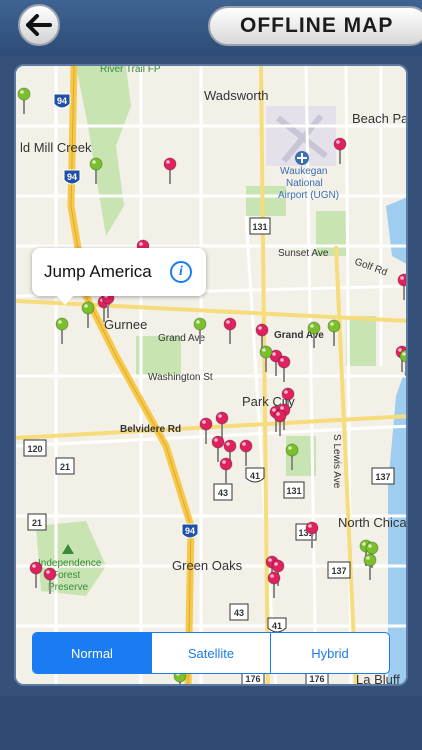 This screenshot has height=750, width=422. What do you see at coordinates (70, 563) in the screenshot?
I see `map-label-independence-1: Independence` at bounding box center [70, 563].